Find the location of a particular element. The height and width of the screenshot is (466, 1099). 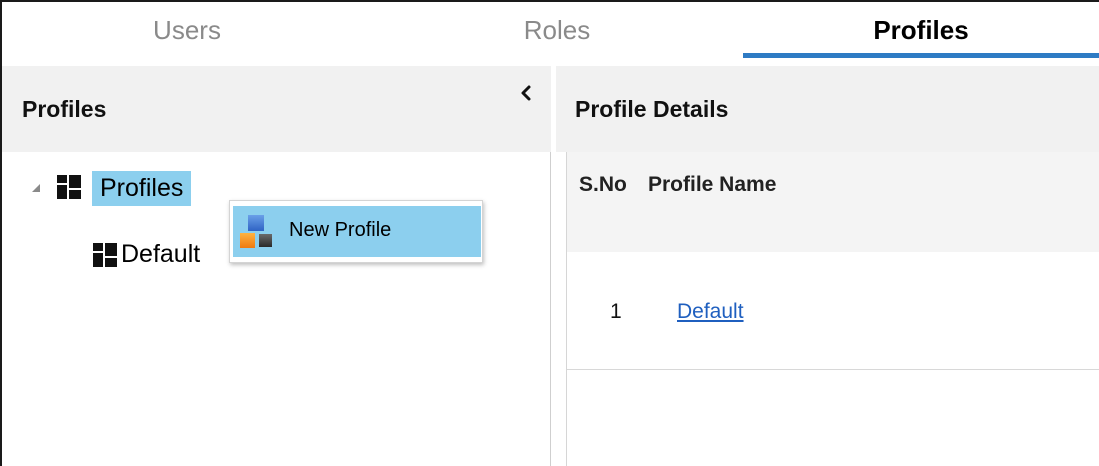

profile-details-header: Profile Details is located at coordinates (827, 109).